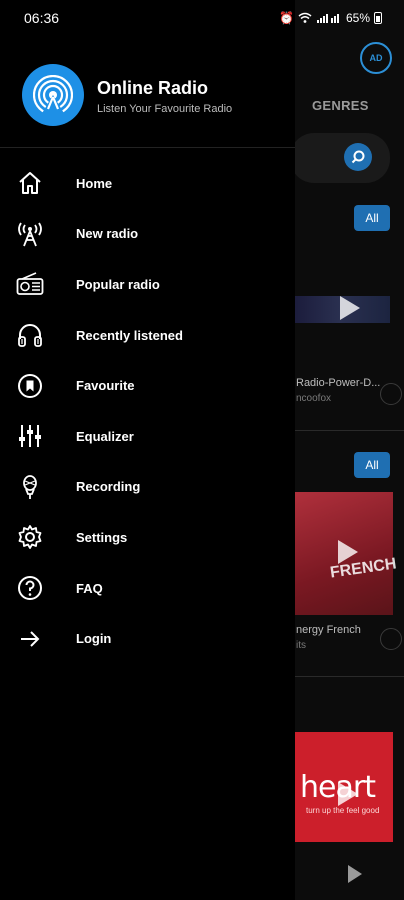  I want to click on radio-icon, so click(30, 284).